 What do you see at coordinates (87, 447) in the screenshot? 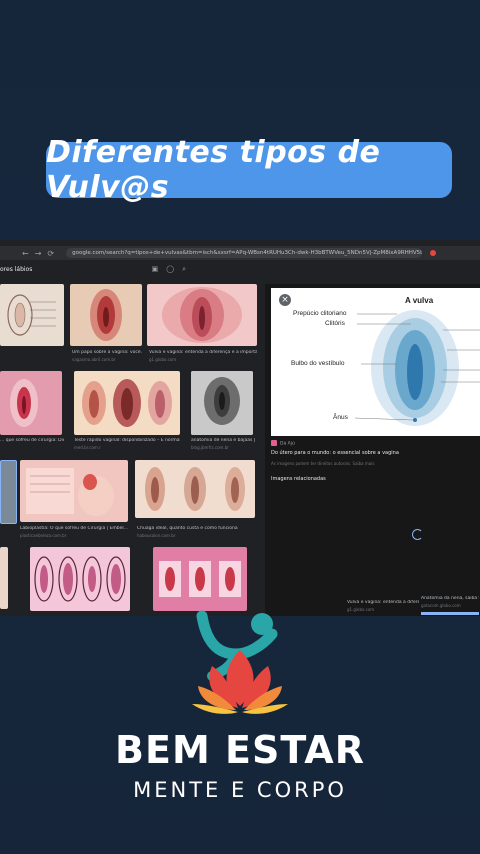
I see `result-source: med.br.com.r` at bounding box center [87, 447].